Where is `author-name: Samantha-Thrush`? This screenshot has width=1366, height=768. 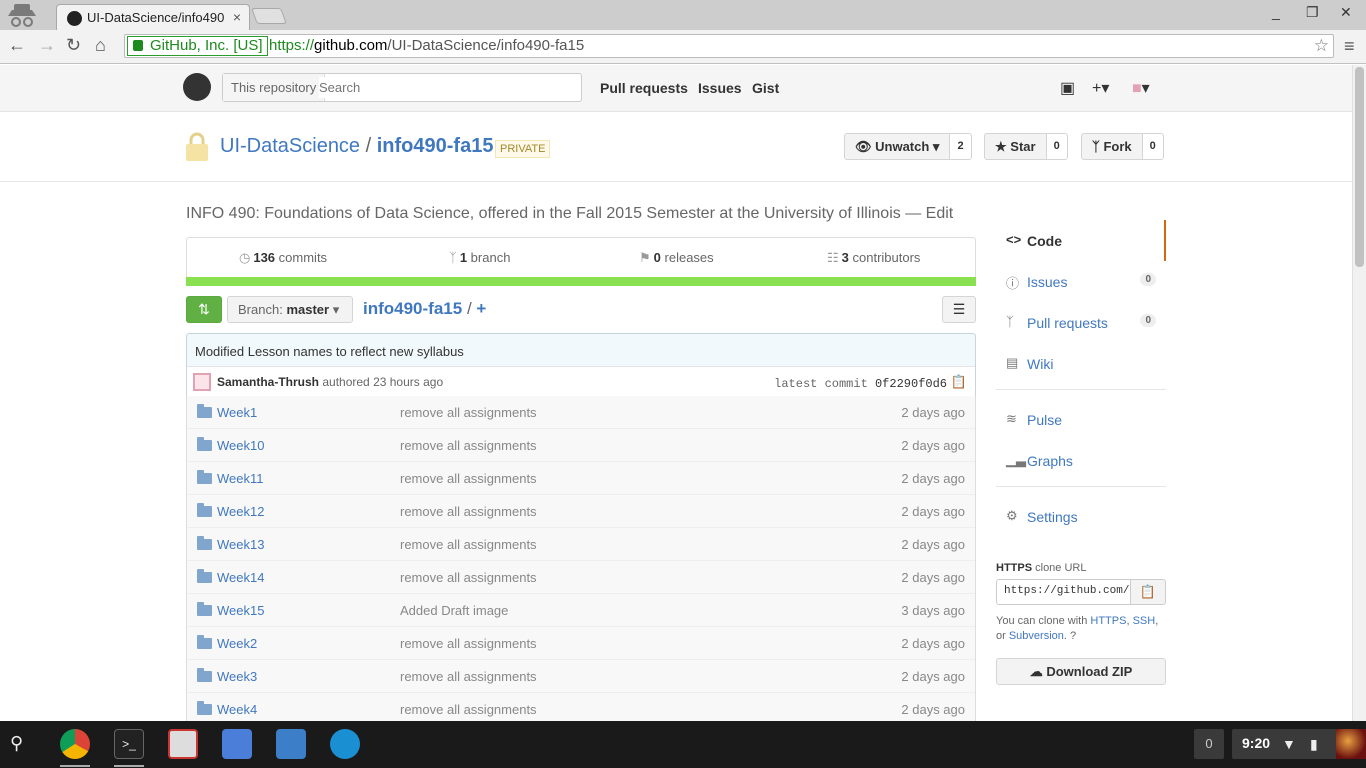 author-name: Samantha-Thrush is located at coordinates (268, 382).